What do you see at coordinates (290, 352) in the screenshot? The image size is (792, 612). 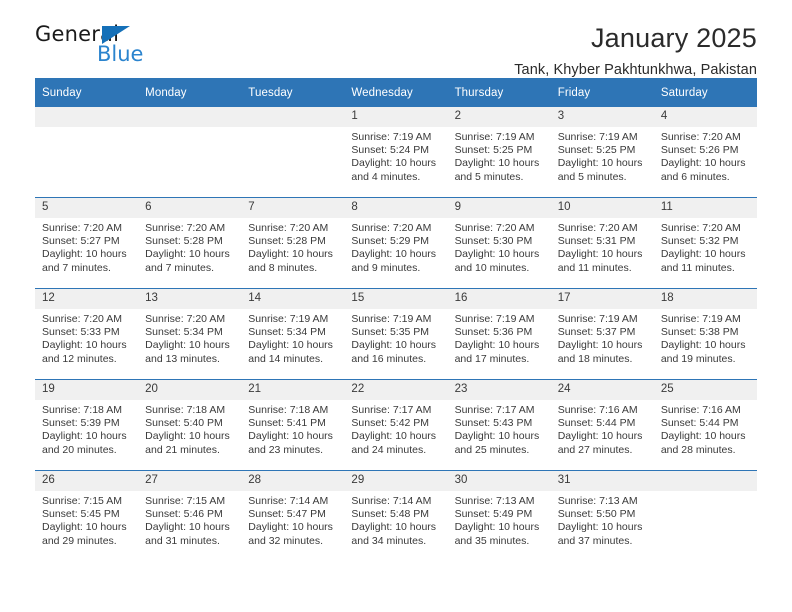 I see `daylight-text: Daylight: 10 hours and 14 minutes.` at bounding box center [290, 352].